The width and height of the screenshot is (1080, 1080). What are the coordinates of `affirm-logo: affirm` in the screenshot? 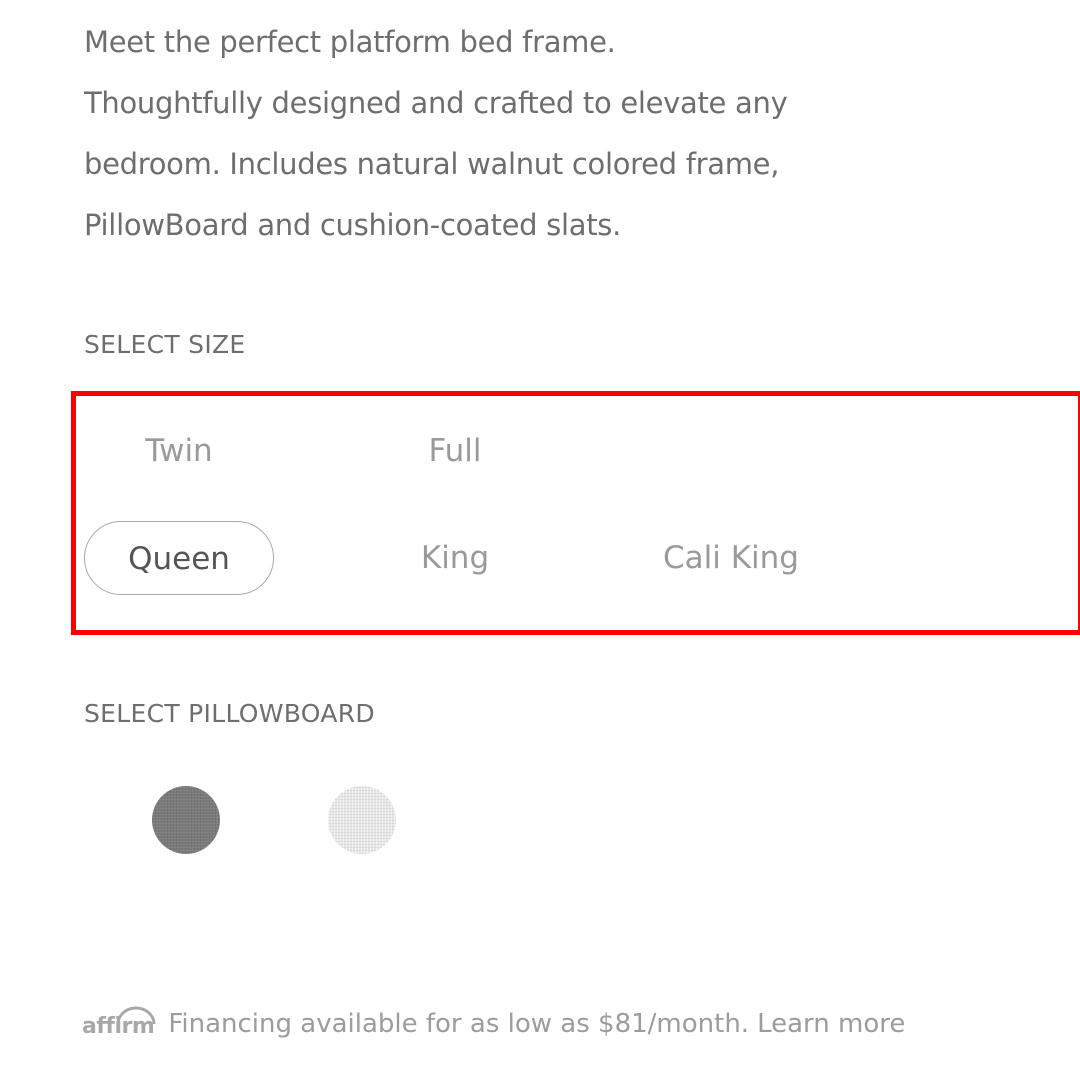 It's located at (119, 1022).